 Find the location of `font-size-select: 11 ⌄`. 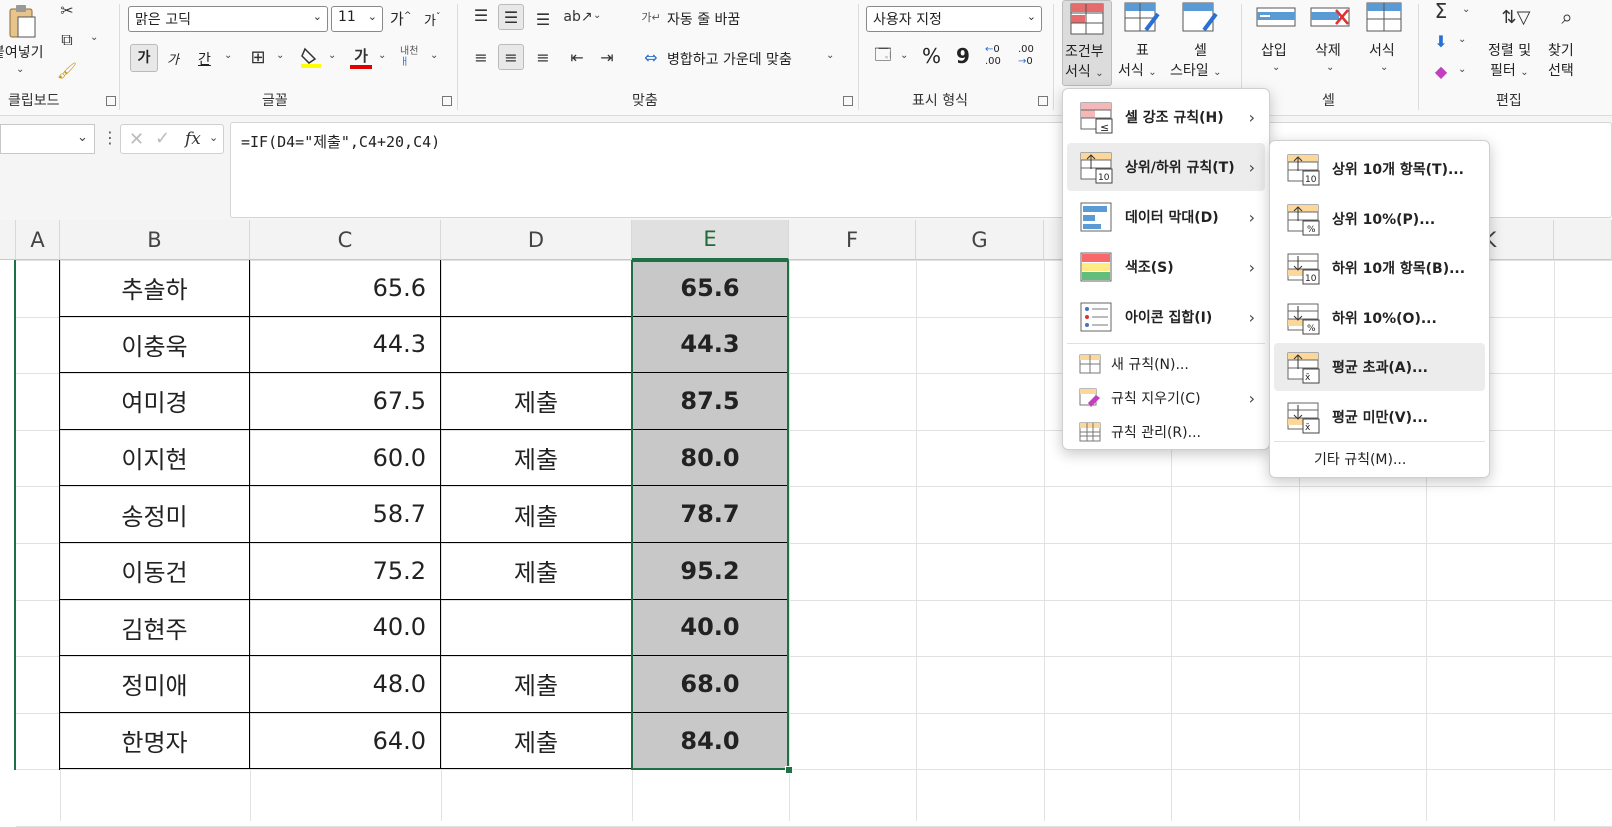

font-size-select: 11 ⌄ is located at coordinates (357, 19).